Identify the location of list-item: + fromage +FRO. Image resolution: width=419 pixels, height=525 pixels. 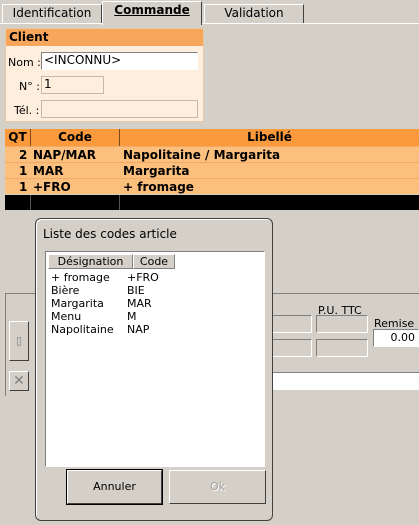
(155, 277).